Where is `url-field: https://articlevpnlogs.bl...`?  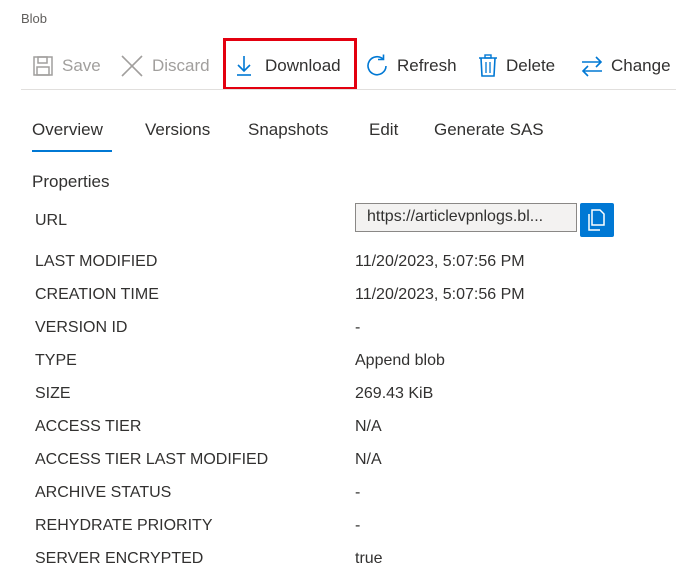 url-field: https://articlevpnlogs.bl... is located at coordinates (466, 217).